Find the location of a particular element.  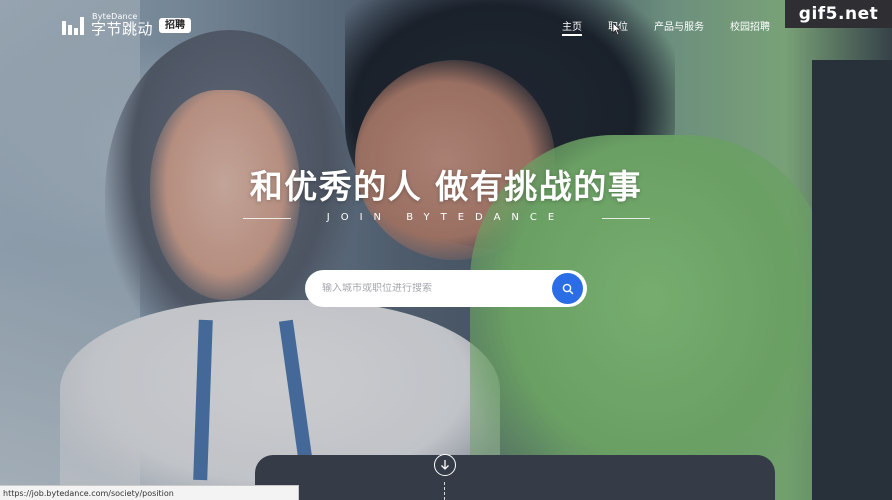

main-nav: 主页 职位 产品与服务 校园招聘 is located at coordinates (666, 27).